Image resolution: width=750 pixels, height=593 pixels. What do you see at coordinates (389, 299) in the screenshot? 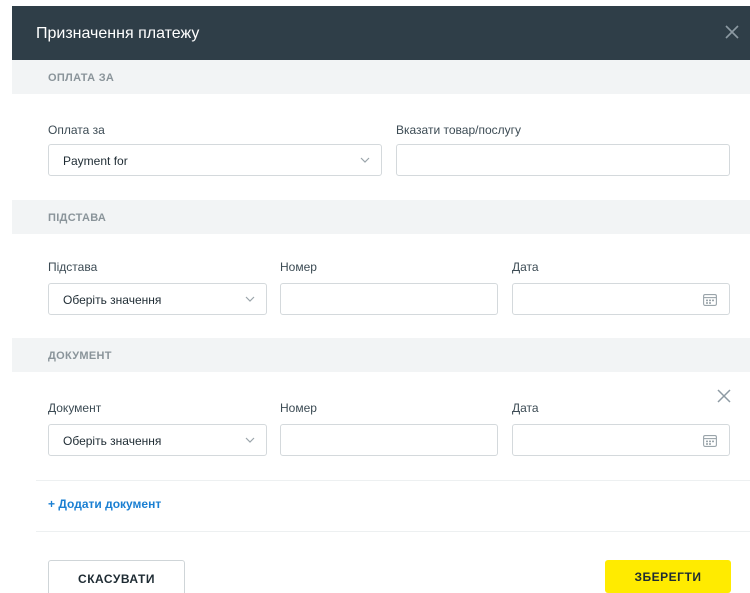
I see `basis-number-input` at bounding box center [389, 299].